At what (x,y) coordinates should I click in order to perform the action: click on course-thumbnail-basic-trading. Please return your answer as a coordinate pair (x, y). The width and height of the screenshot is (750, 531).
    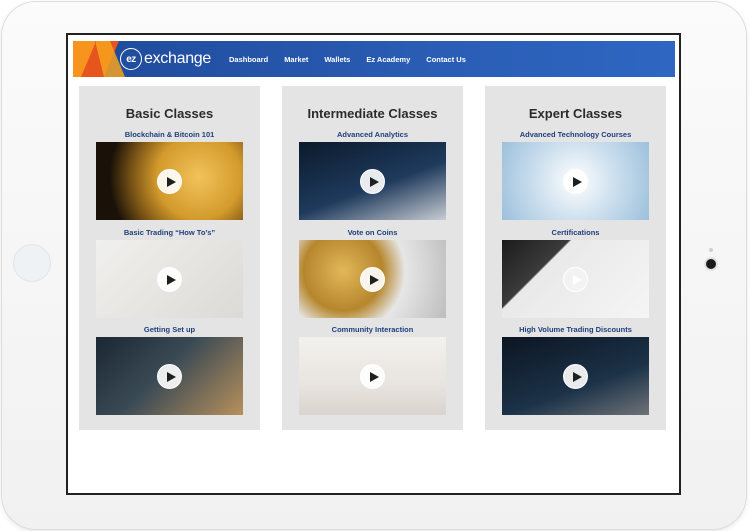
    Looking at the image, I should click on (169, 279).